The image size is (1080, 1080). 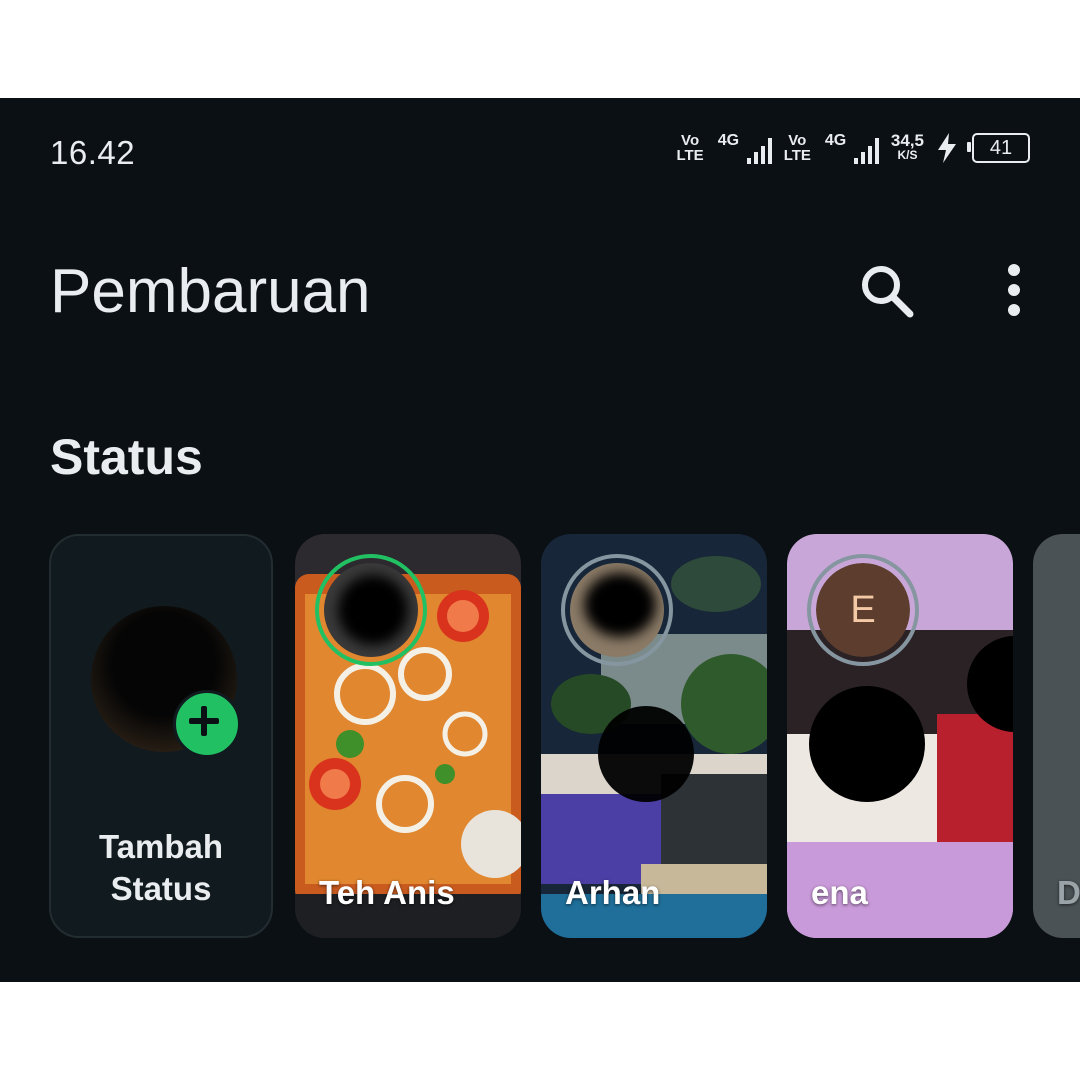 I want to click on status-ring-unseen, so click(x=371, y=610).